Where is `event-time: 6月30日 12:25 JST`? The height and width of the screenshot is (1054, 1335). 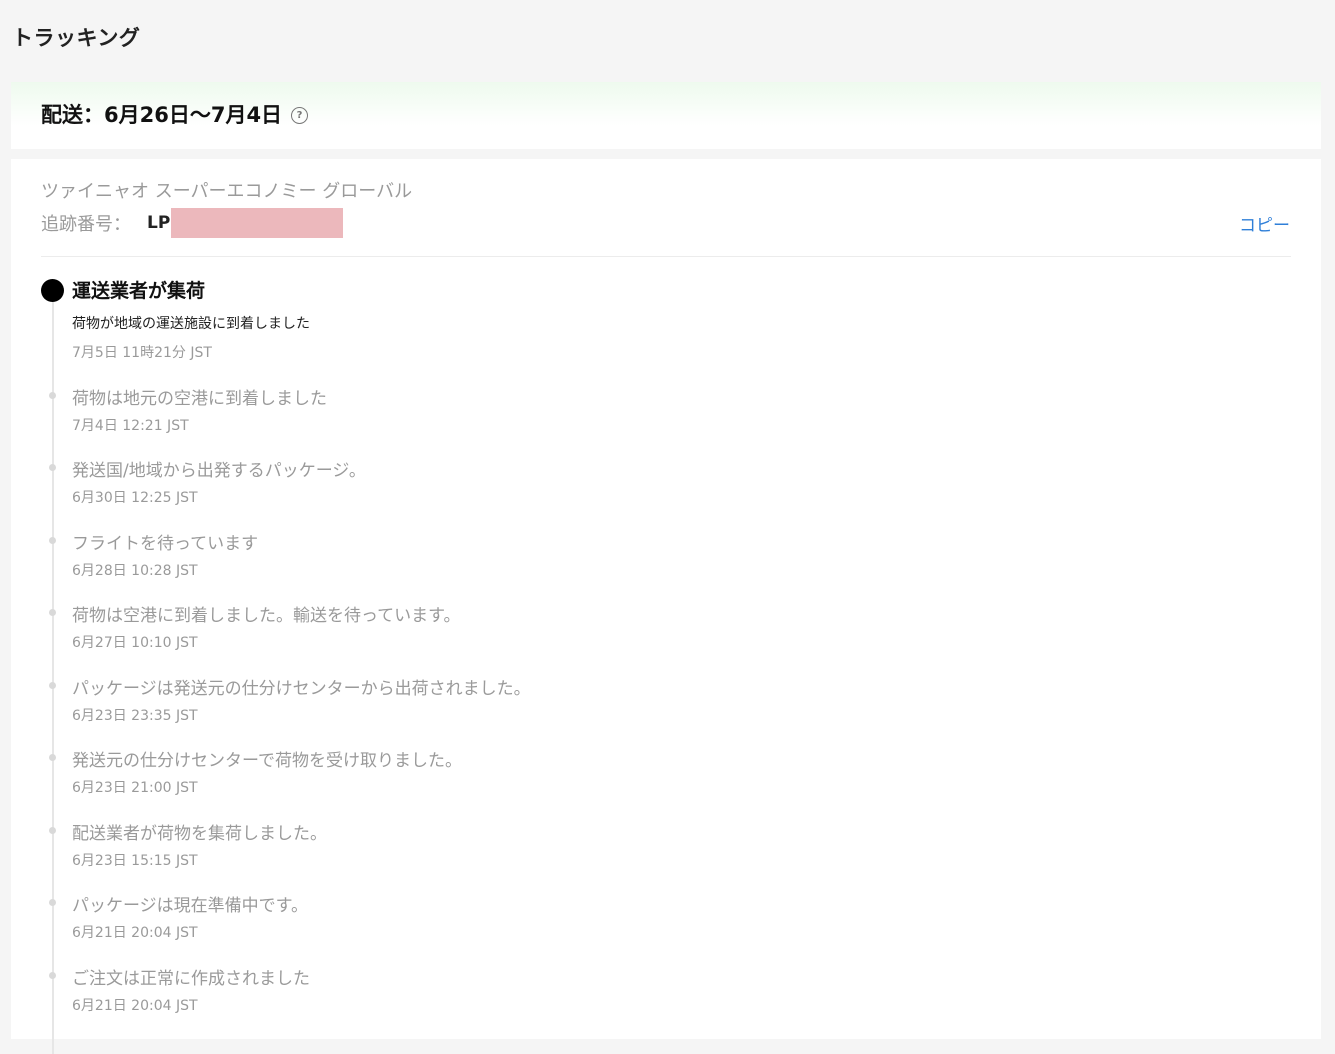 event-time: 6月30日 12:25 JST is located at coordinates (135, 498).